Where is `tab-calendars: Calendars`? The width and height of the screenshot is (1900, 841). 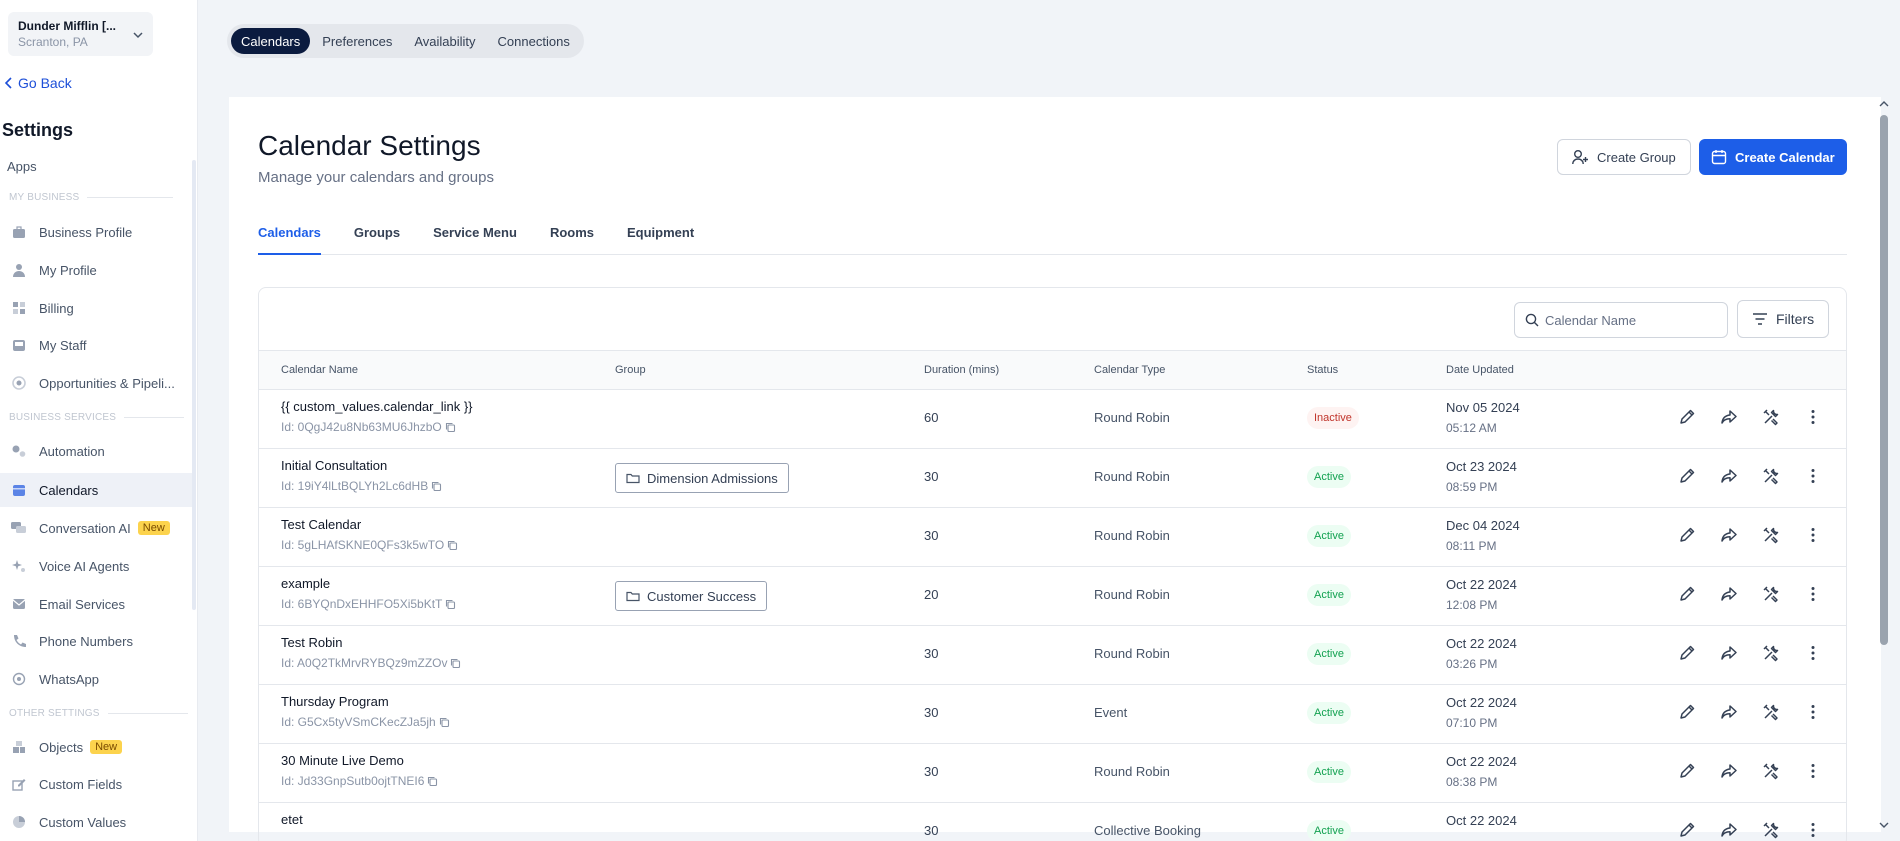
tab-calendars: Calendars is located at coordinates (271, 41).